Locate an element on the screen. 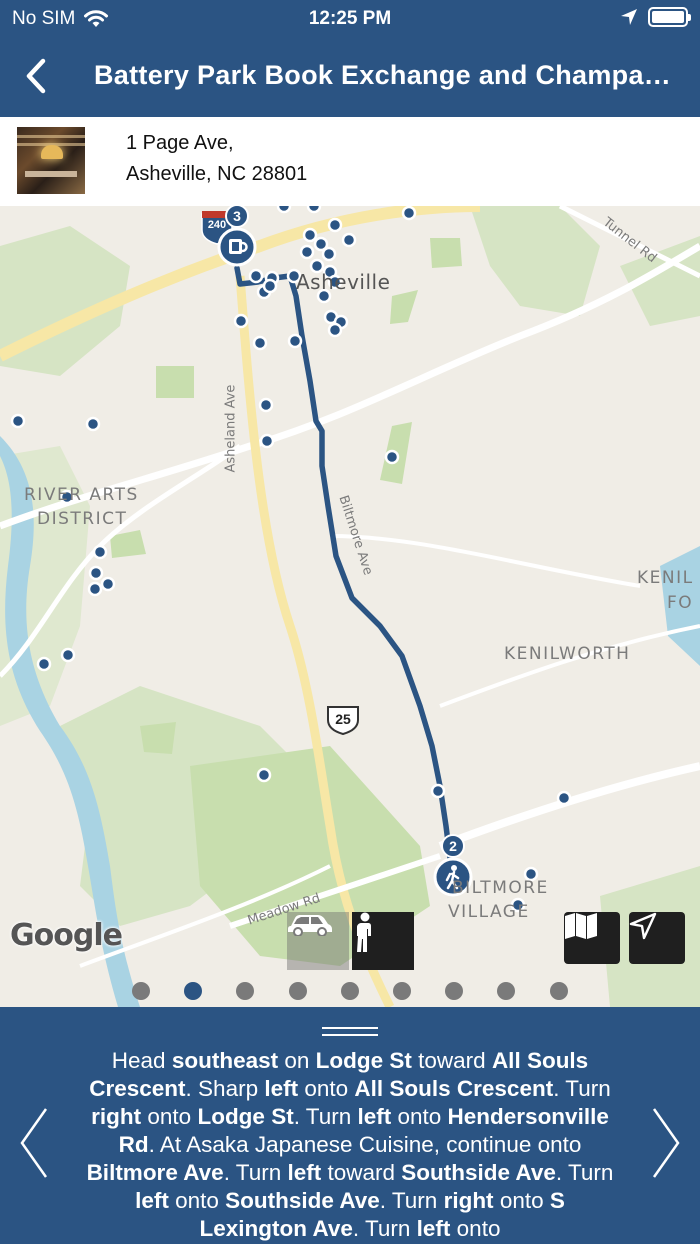  us-route-number: 25 is located at coordinates (343, 719).